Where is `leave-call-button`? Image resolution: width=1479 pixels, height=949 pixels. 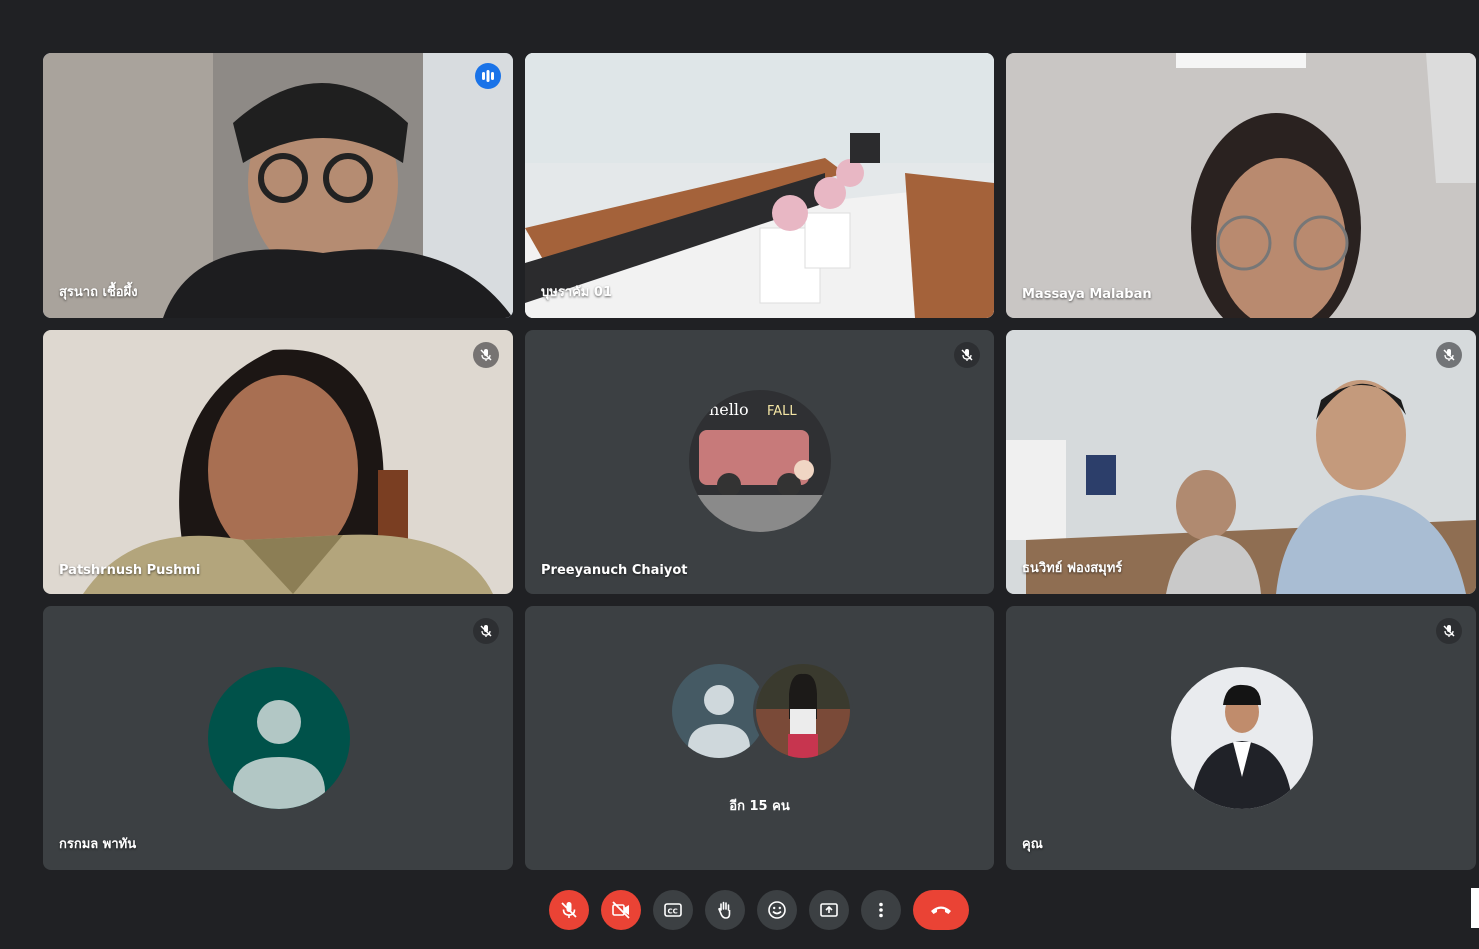 leave-call-button is located at coordinates (941, 910).